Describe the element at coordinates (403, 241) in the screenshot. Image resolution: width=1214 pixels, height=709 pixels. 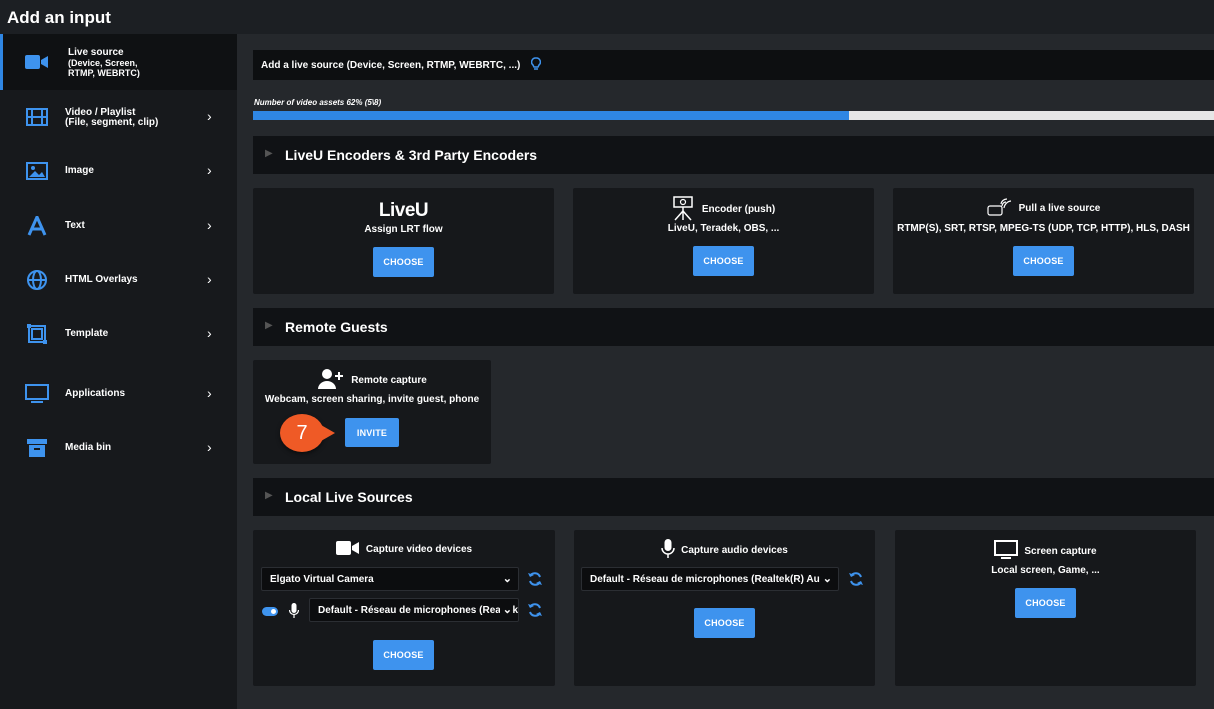
I see `liveu-card: LiveU Assign LRT flow CHOOSE` at that location.